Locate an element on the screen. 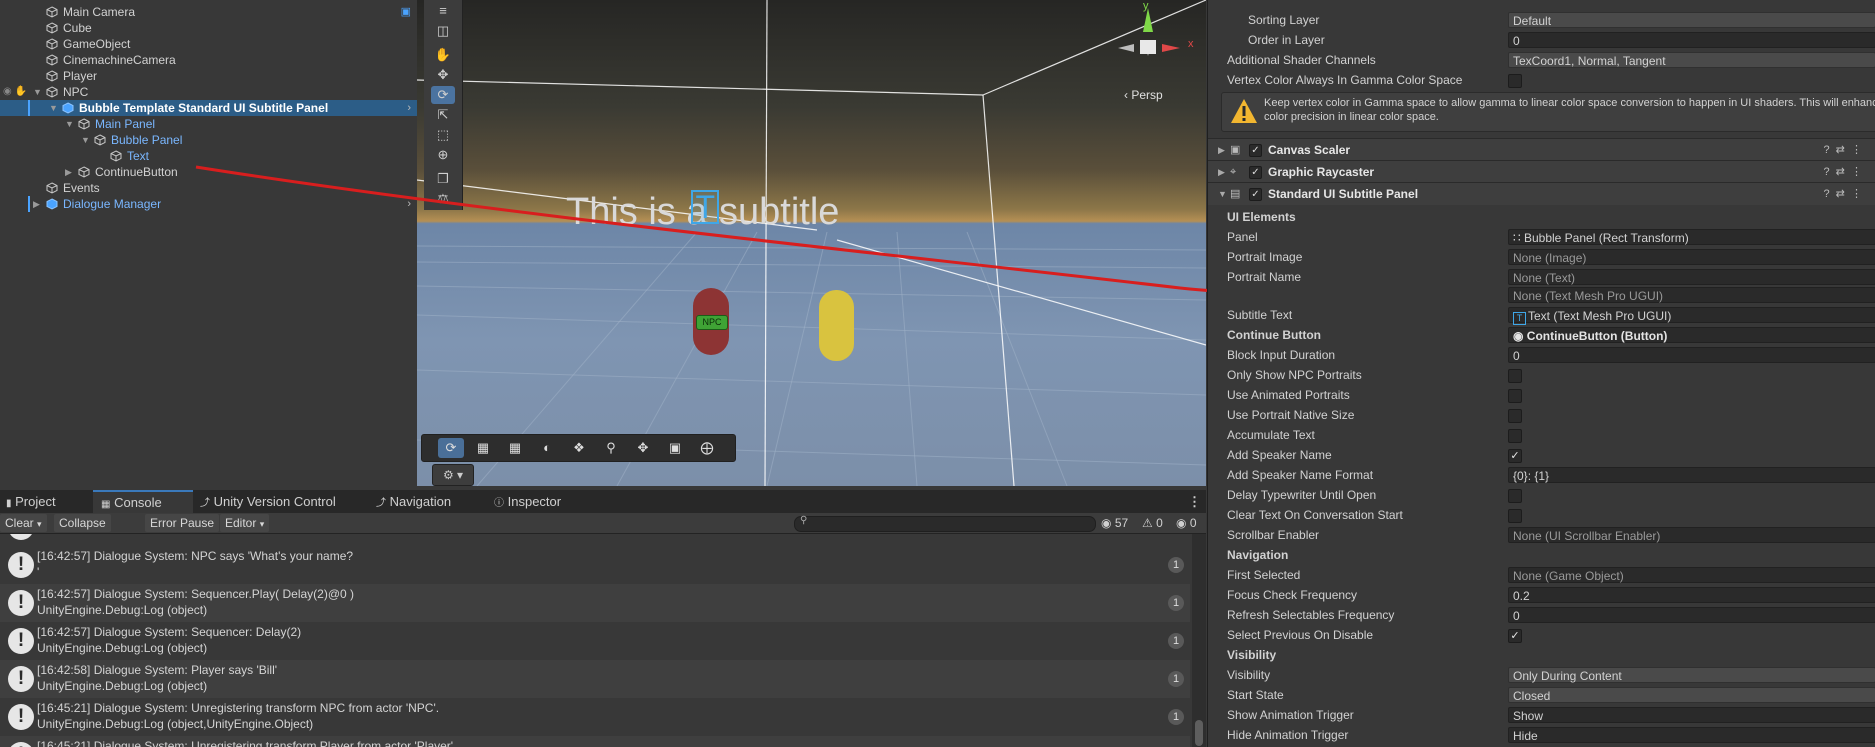 The height and width of the screenshot is (747, 1875). tab-project: ▮ Project is located at coordinates (32, 501).